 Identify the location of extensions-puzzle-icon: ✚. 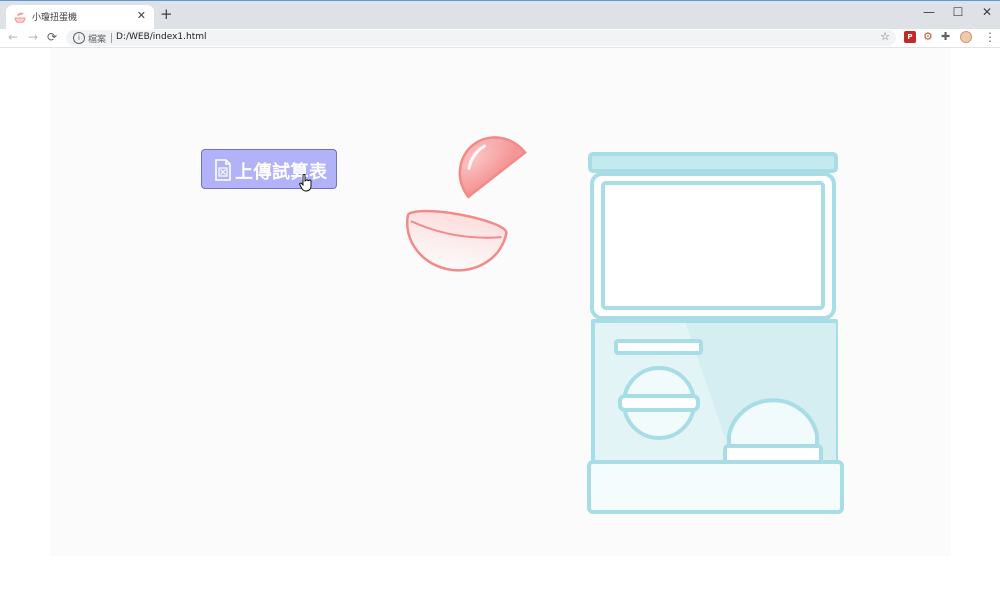
(947, 37).